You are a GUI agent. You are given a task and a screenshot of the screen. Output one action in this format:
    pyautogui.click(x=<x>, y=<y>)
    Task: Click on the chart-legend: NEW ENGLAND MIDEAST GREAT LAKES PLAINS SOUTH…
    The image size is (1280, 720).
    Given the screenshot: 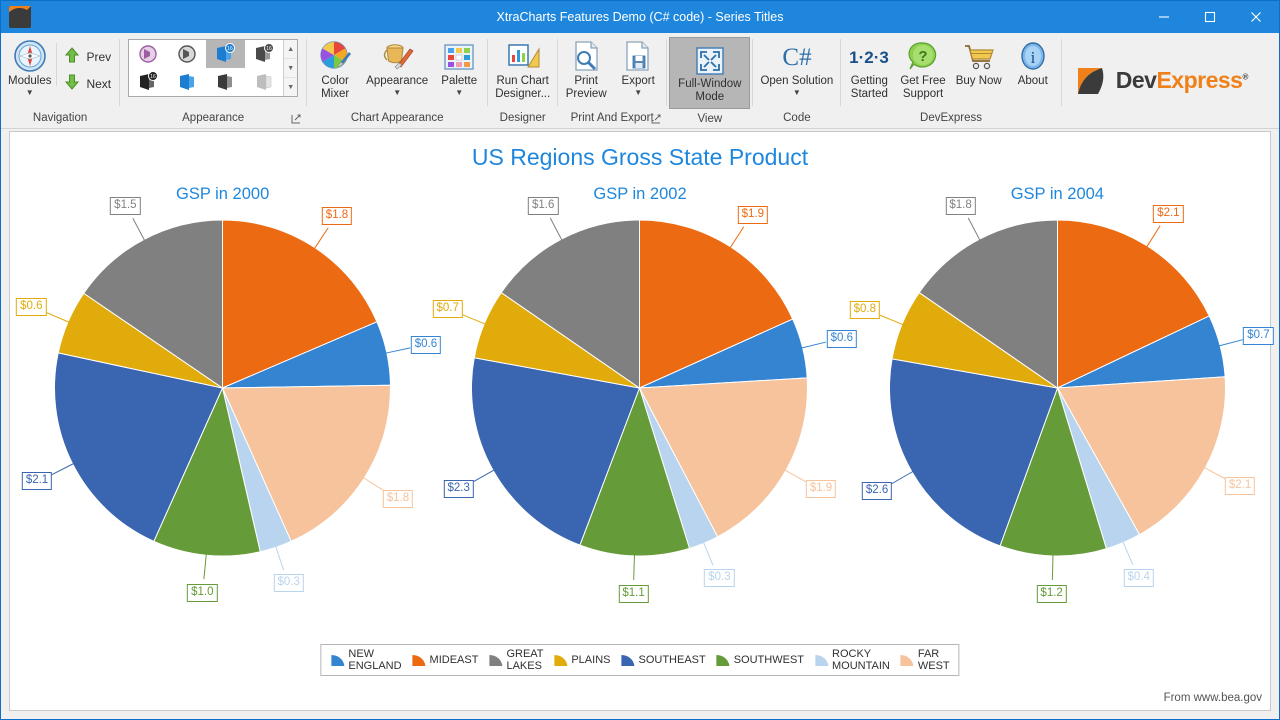 What is the action you would take?
    pyautogui.click(x=640, y=660)
    